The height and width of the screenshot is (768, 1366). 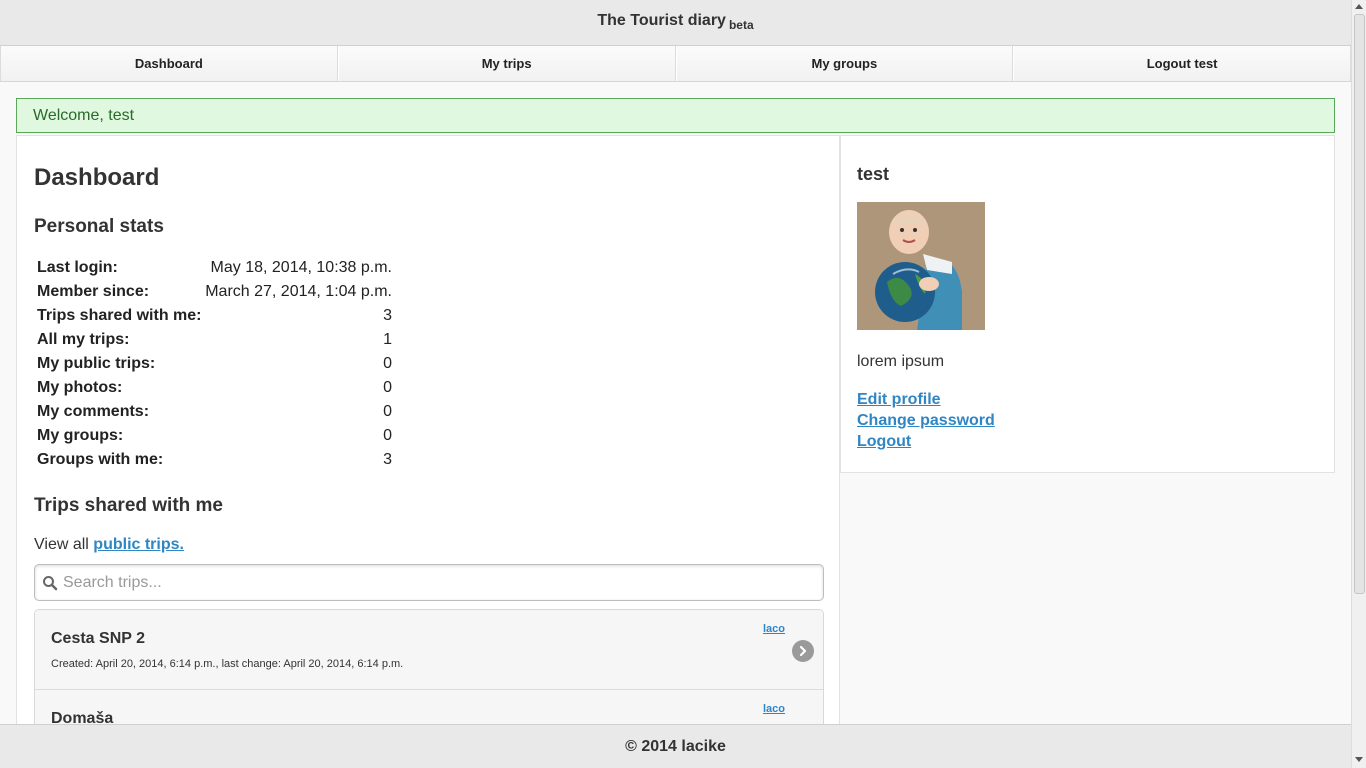 I want to click on nav-my-groups: My groups, so click(x=844, y=63).